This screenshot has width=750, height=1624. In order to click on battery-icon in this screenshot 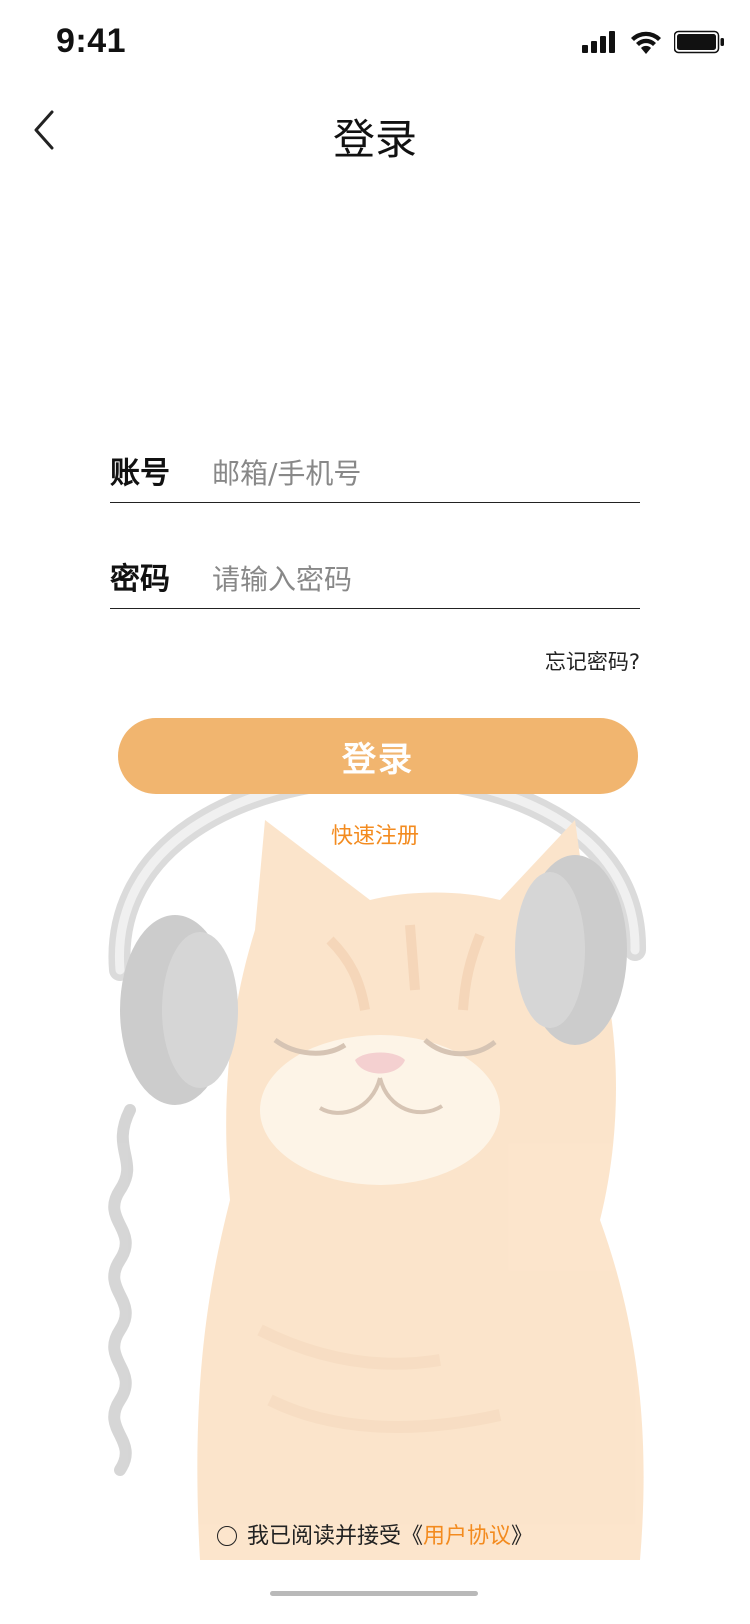, I will do `click(699, 42)`.